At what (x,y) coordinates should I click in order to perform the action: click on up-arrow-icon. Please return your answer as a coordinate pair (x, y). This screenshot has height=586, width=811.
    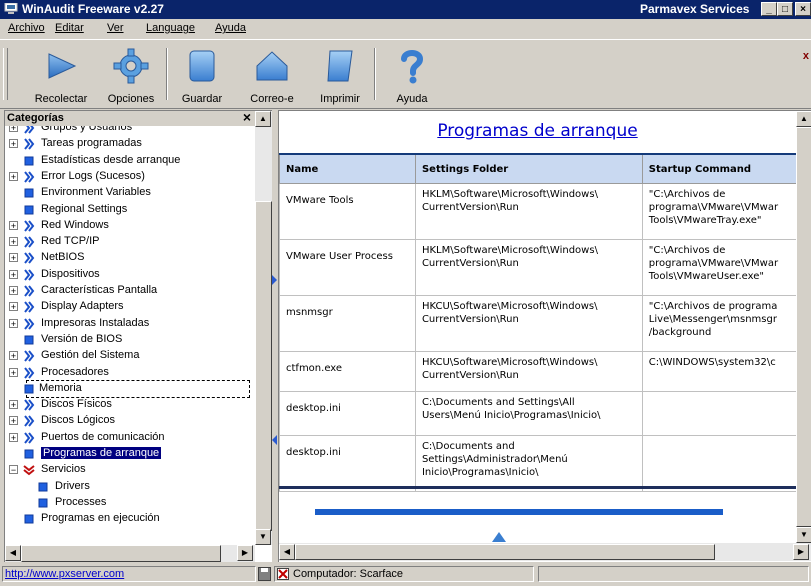
    Looking at the image, I should click on (499, 537).